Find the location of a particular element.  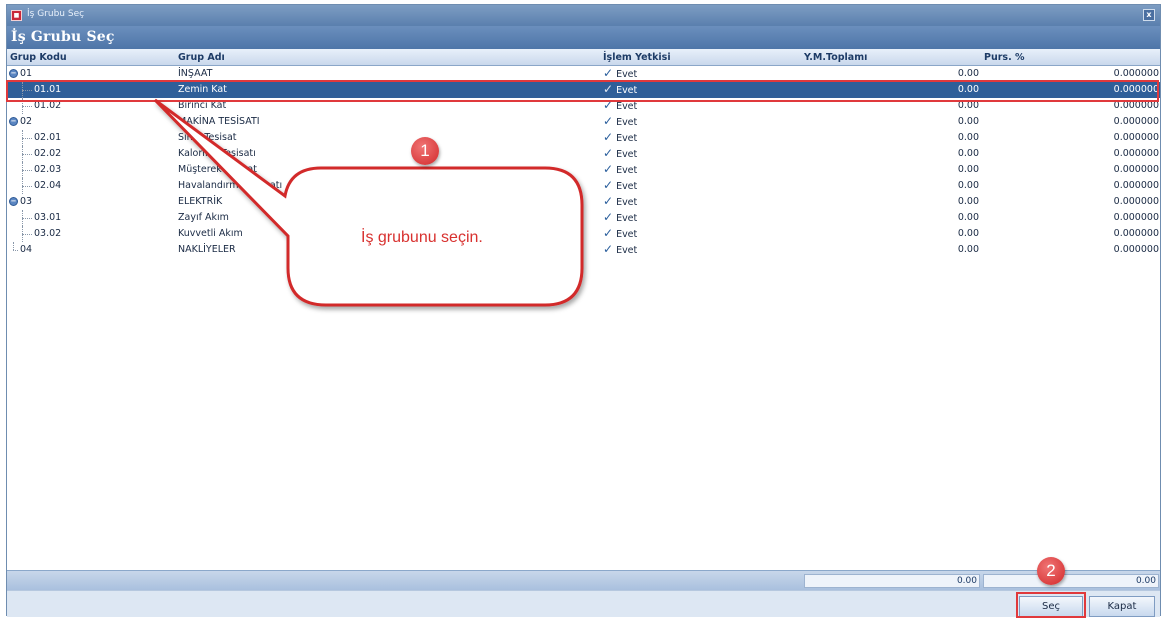

callout-text: İş grubunu seçin. is located at coordinates (422, 237).